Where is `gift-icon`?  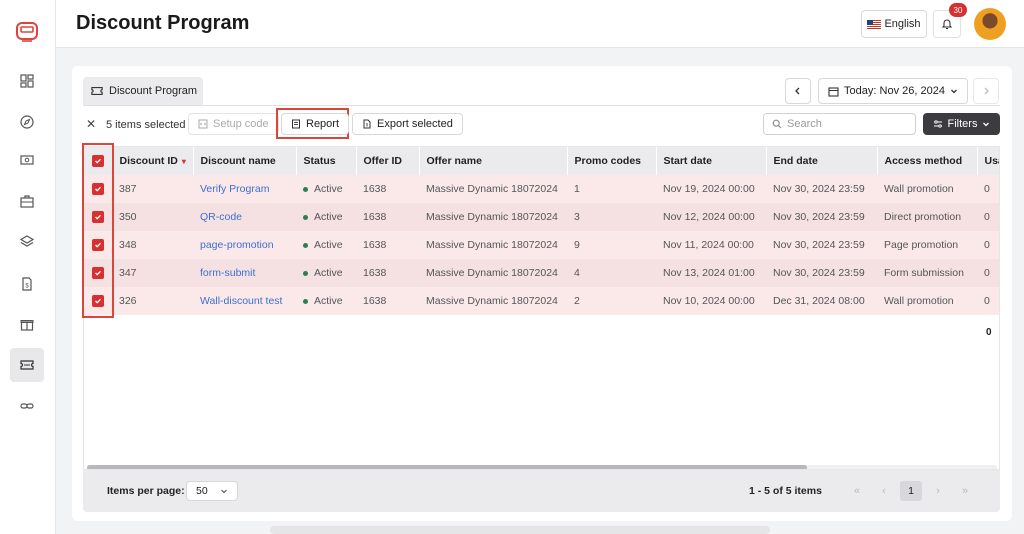 gift-icon is located at coordinates (27, 325).